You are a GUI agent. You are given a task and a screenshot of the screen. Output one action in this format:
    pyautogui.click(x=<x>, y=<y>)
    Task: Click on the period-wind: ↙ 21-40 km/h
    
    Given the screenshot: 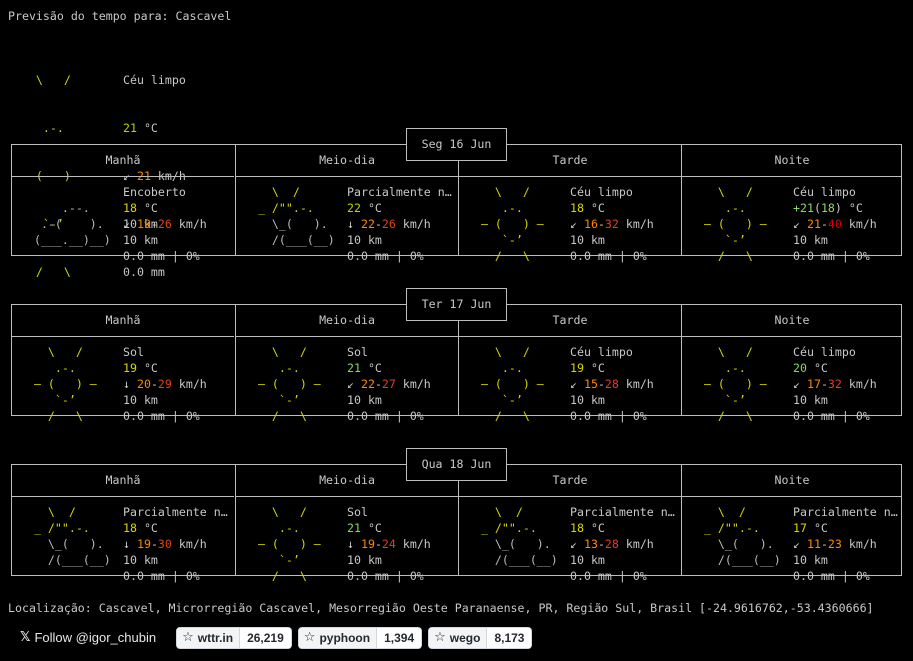 What is the action you would take?
    pyautogui.click(x=835, y=224)
    